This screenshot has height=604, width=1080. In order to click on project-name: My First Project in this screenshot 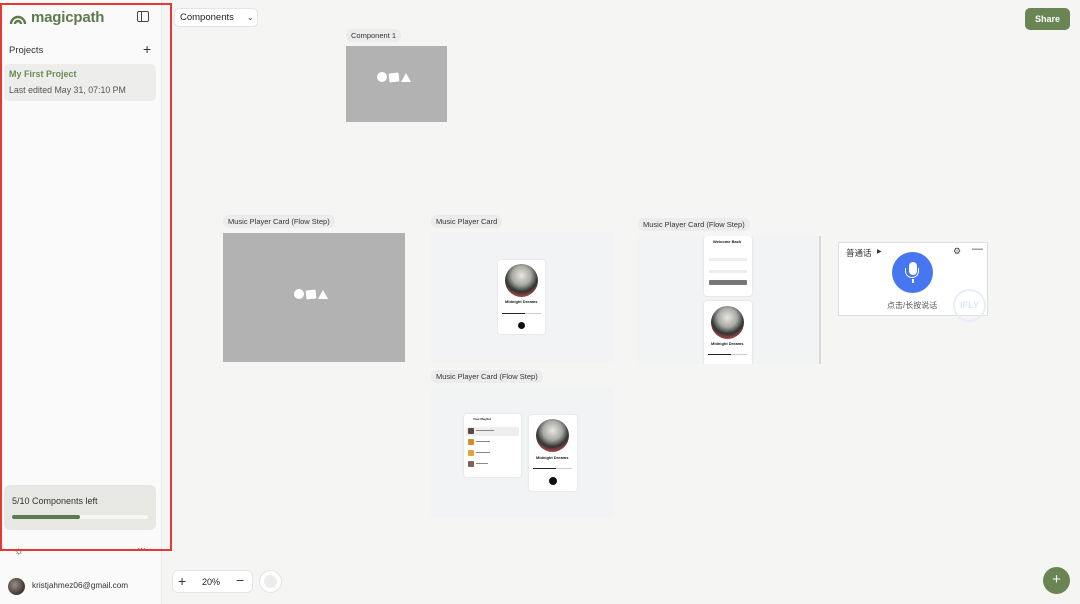, I will do `click(43, 74)`.